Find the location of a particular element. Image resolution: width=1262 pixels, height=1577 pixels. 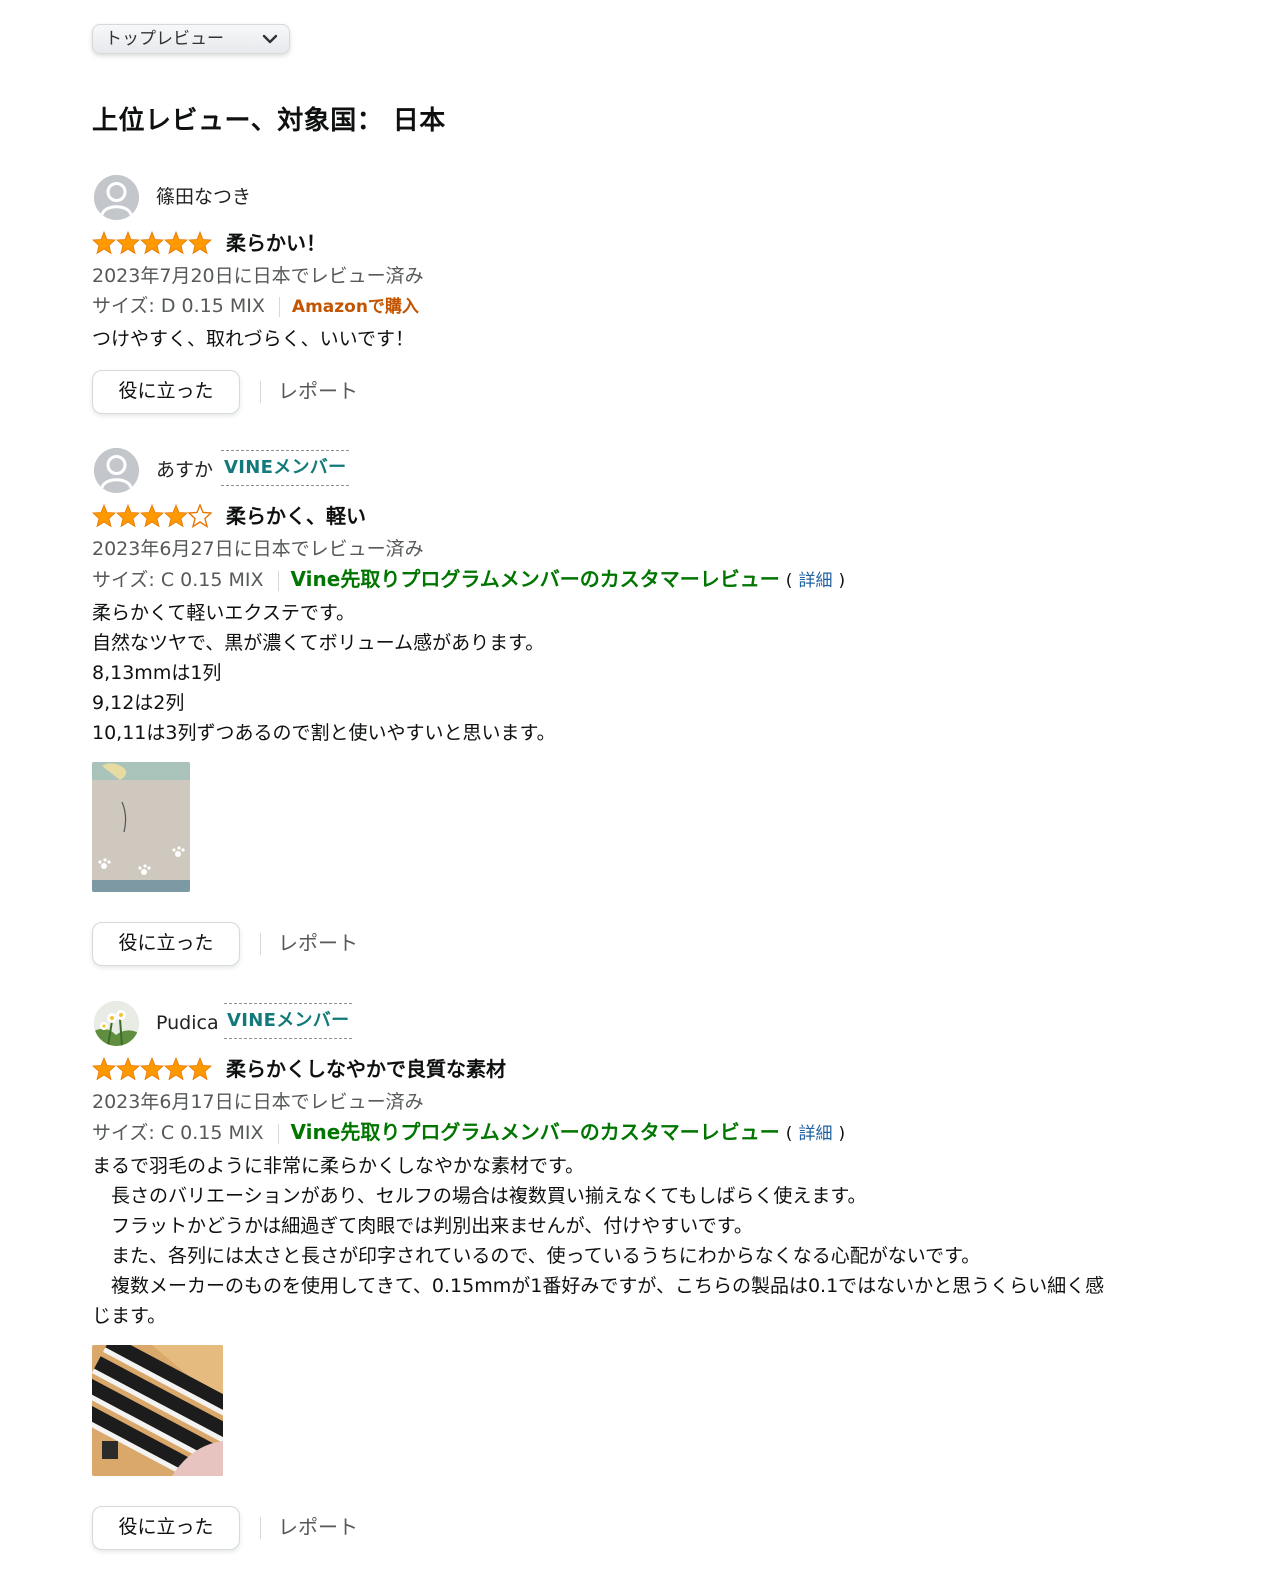

size-variant: サイズ: D 0.15 MIX is located at coordinates (178, 306).